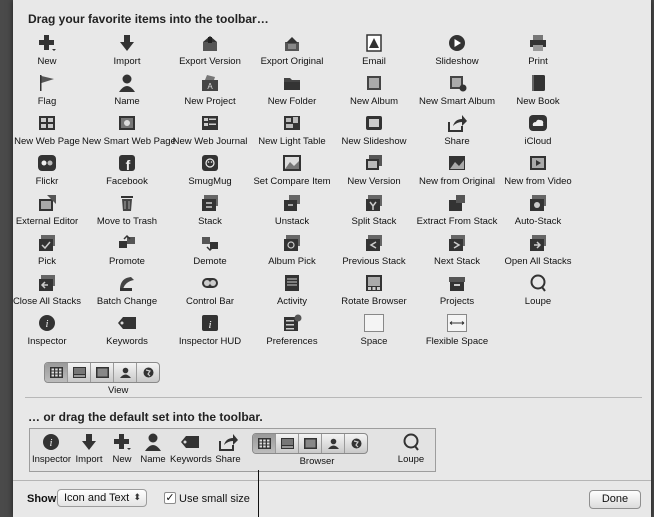 The width and height of the screenshot is (654, 517). Describe the element at coordinates (153, 449) in the screenshot. I see `default-name: Name` at that location.